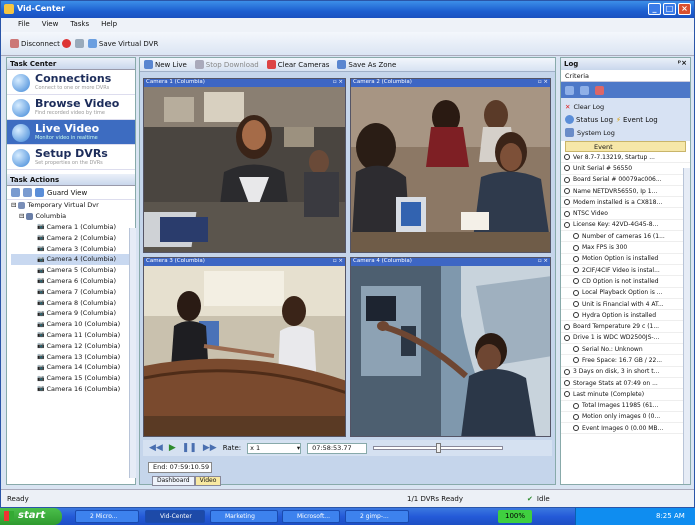 This screenshot has height=525, width=695. I want to click on log-entry: Hydra Option is installed, so click(625, 316).